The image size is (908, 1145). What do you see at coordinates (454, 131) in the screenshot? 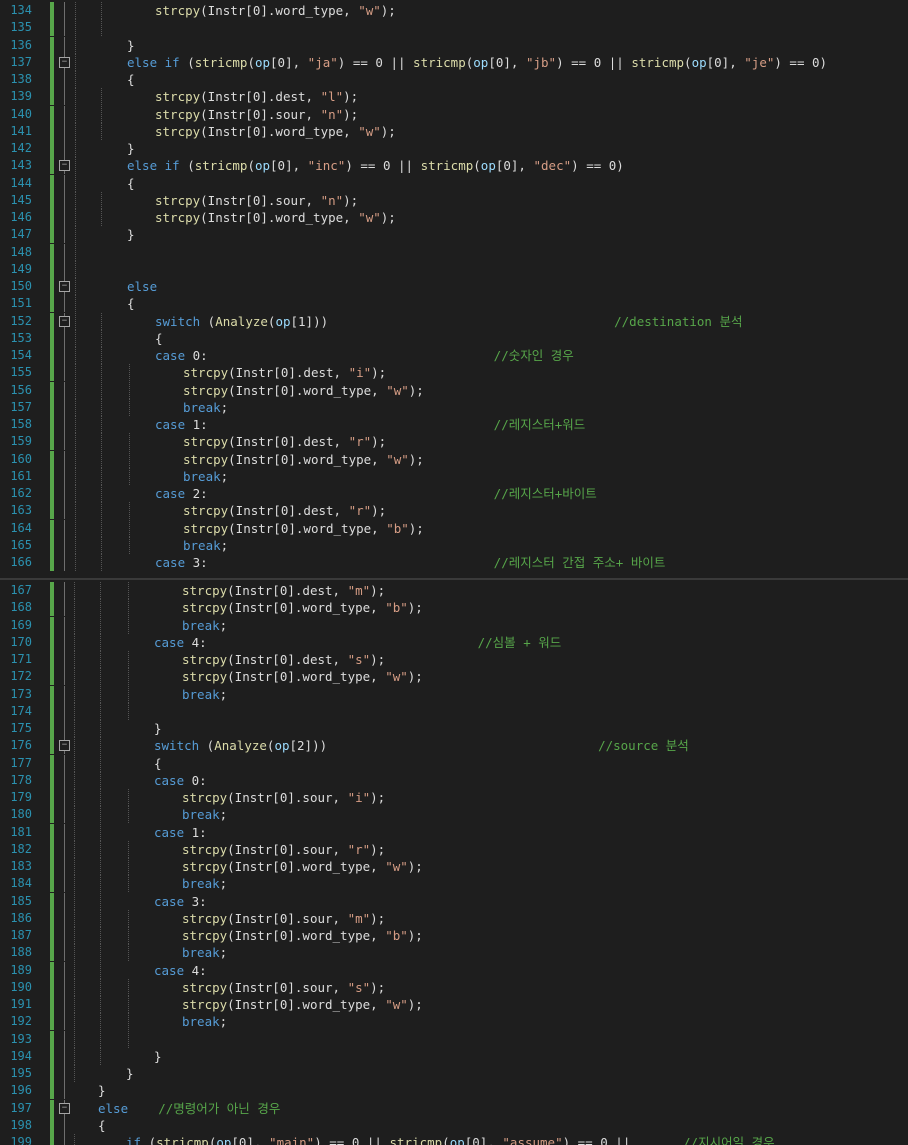
I see `code-line: 141 strcpy(Instr[0].word_type, "w");` at bounding box center [454, 131].